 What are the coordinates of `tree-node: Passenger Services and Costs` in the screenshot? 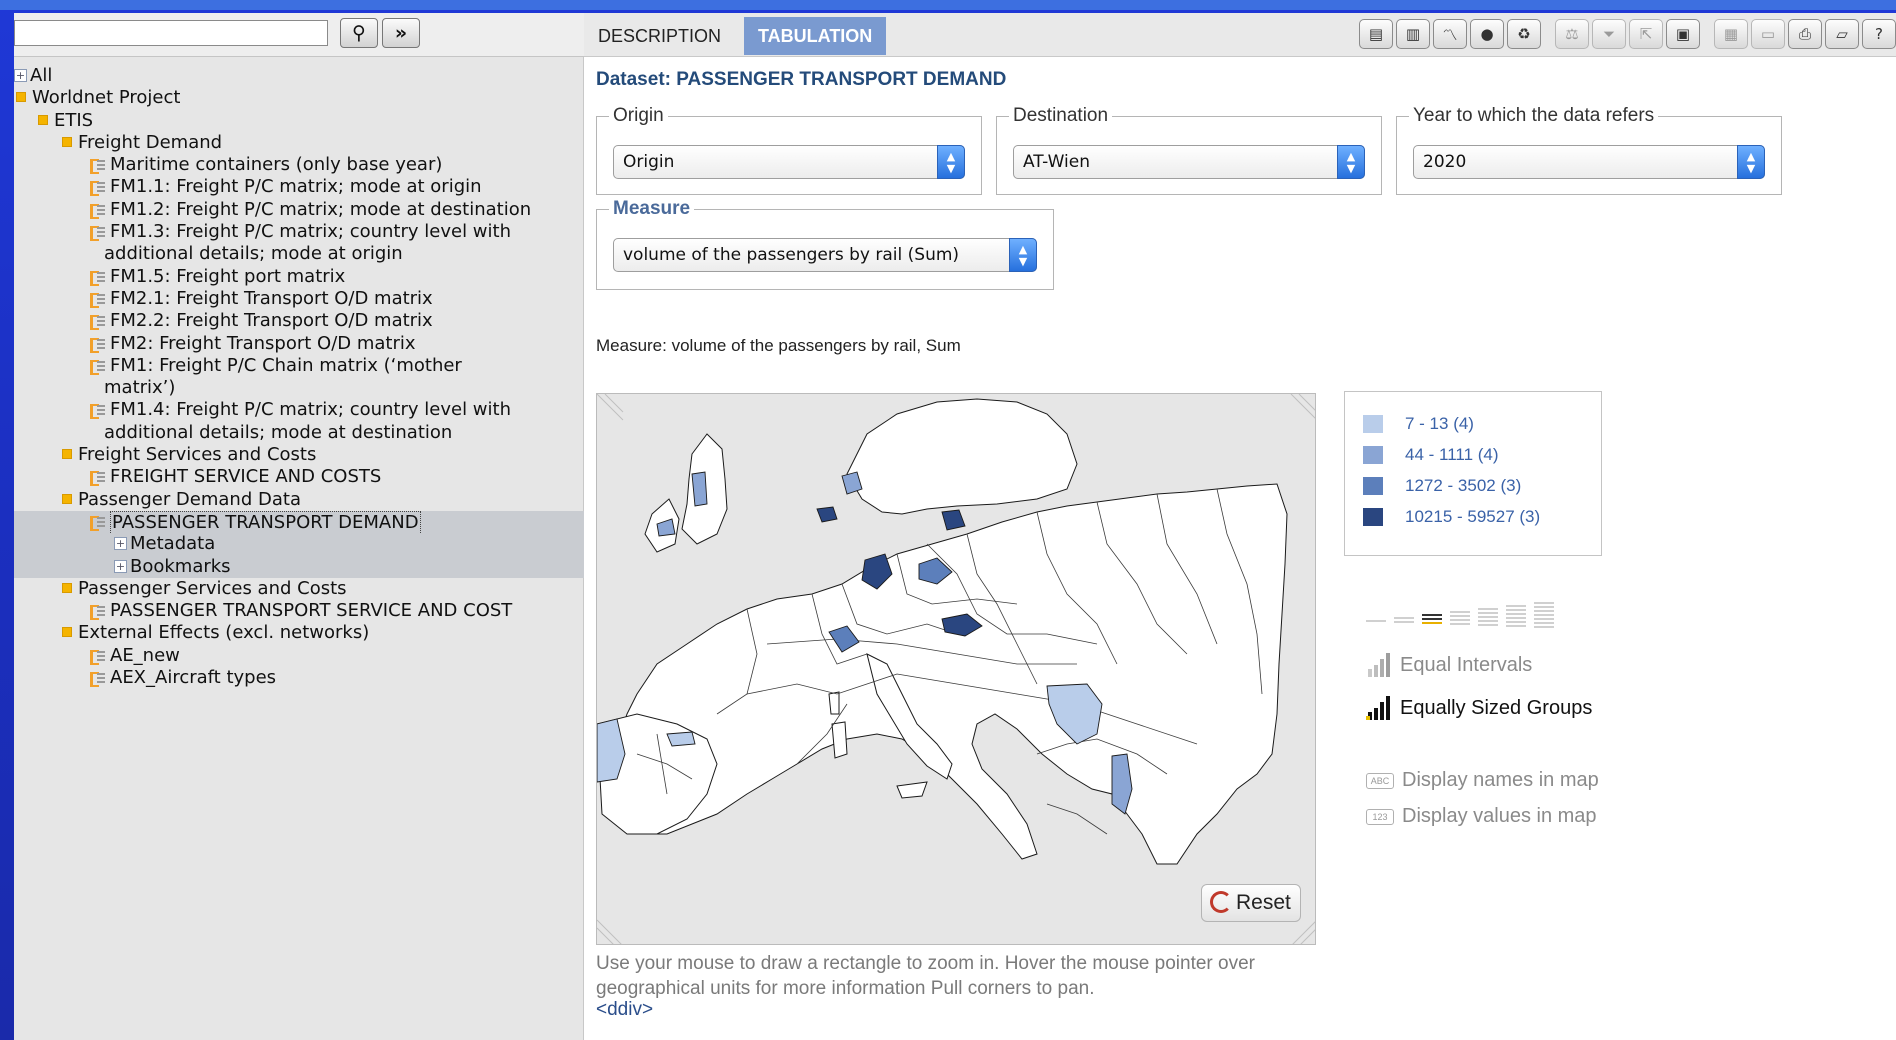 It's located at (299, 589).